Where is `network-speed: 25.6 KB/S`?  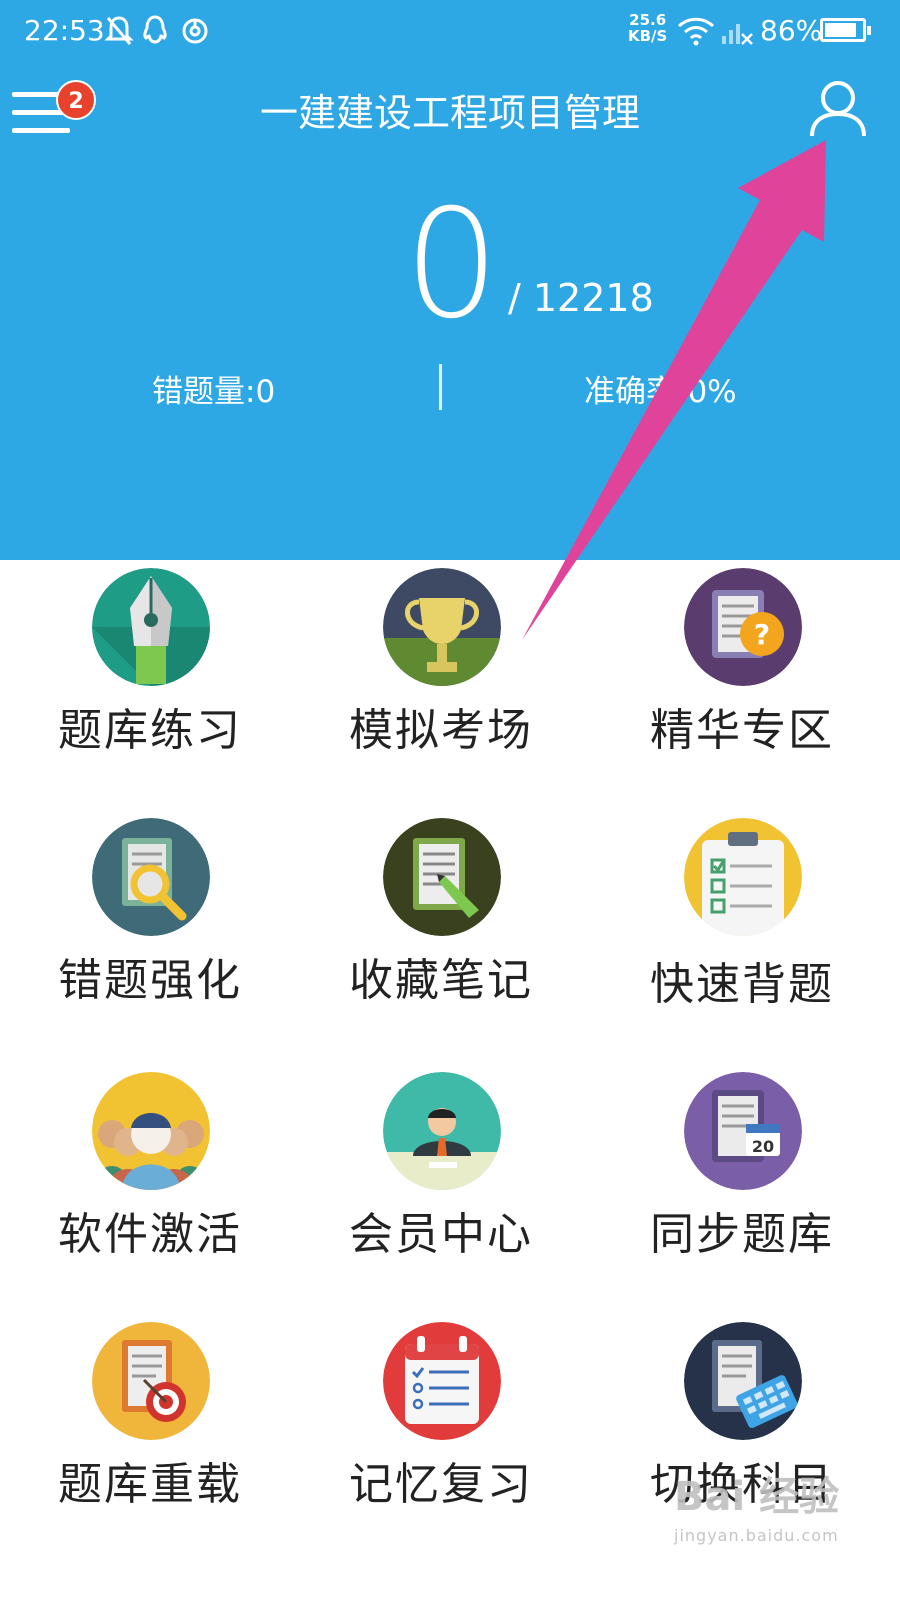
network-speed: 25.6 KB/S is located at coordinates (647, 28).